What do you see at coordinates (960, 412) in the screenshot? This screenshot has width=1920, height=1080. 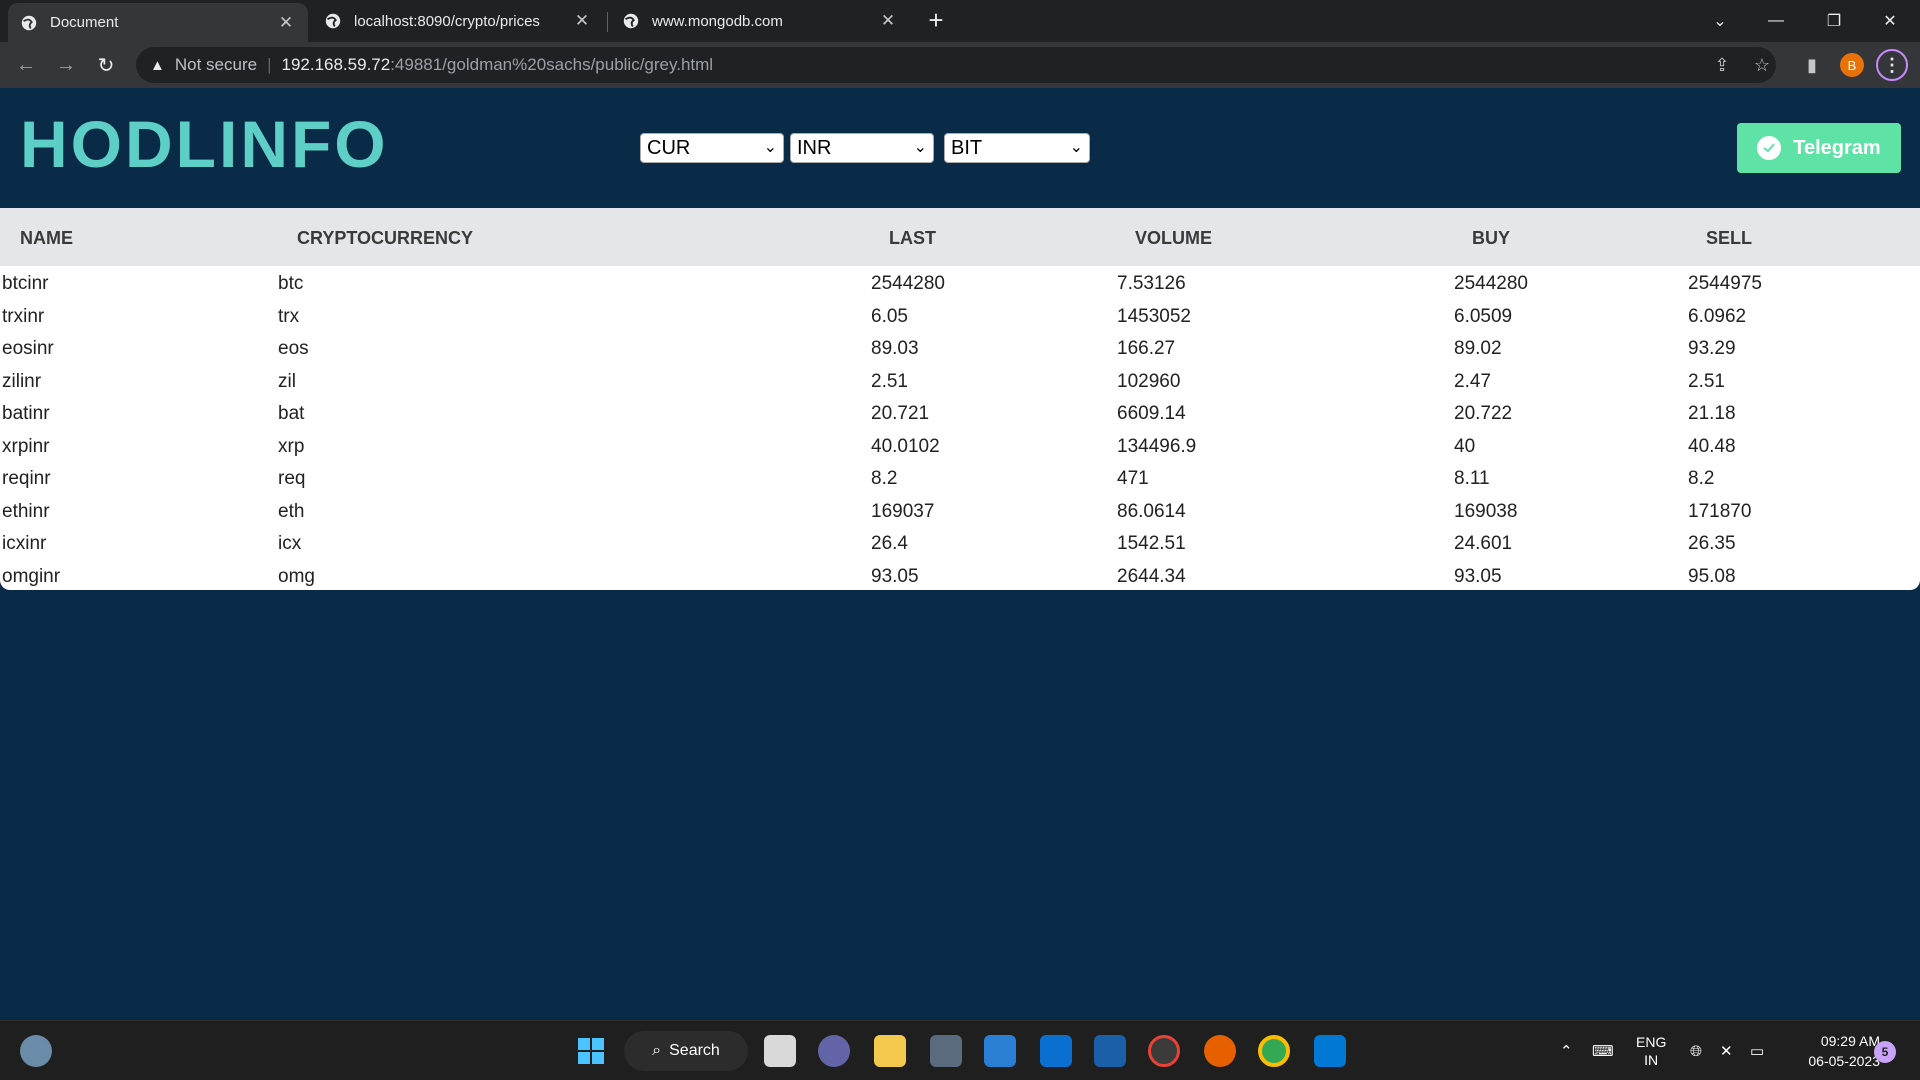 I see `table-row: batinr bat 20.721 6609.14 20.722 21.18` at bounding box center [960, 412].